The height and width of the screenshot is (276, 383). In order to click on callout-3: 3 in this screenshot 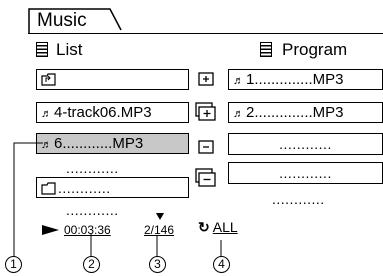, I will do `click(157, 264)`.